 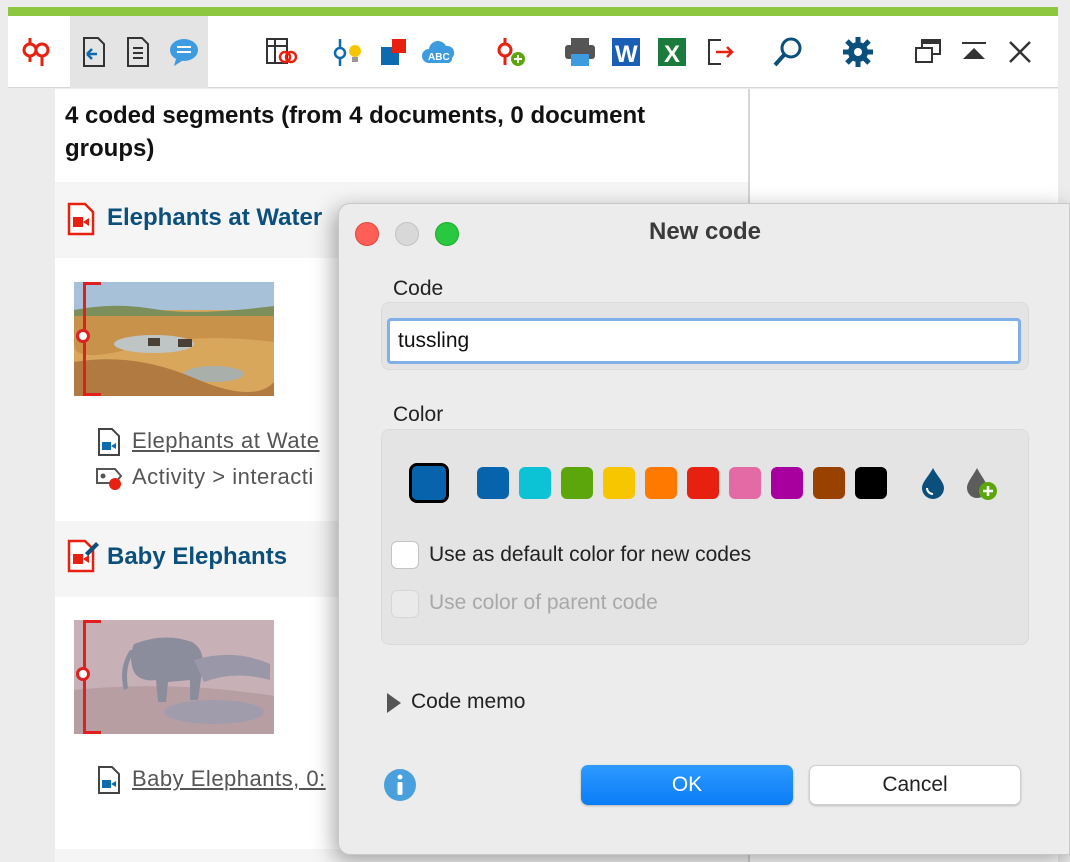 I want to click on export-icon, so click(x=720, y=52).